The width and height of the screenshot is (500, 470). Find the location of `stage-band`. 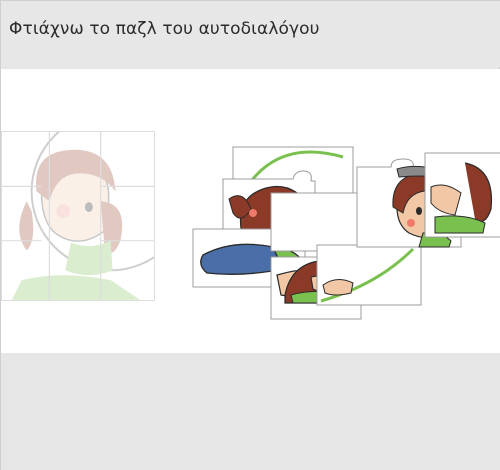

stage-band is located at coordinates (250, 93).